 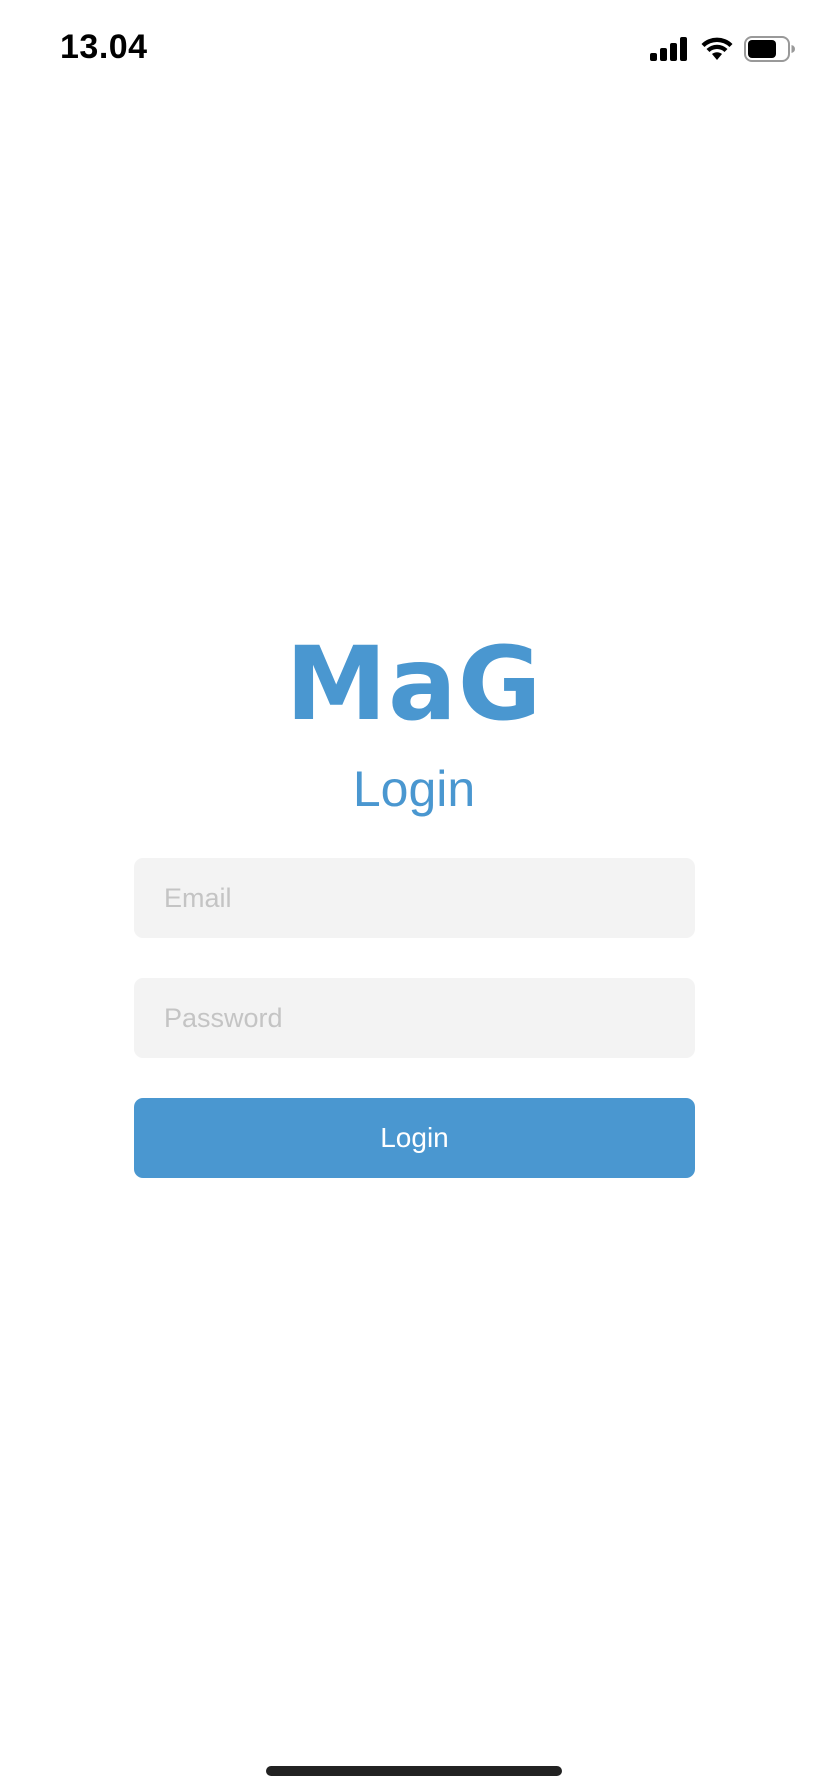 What do you see at coordinates (717, 49) in the screenshot?
I see `wifi-icon` at bounding box center [717, 49].